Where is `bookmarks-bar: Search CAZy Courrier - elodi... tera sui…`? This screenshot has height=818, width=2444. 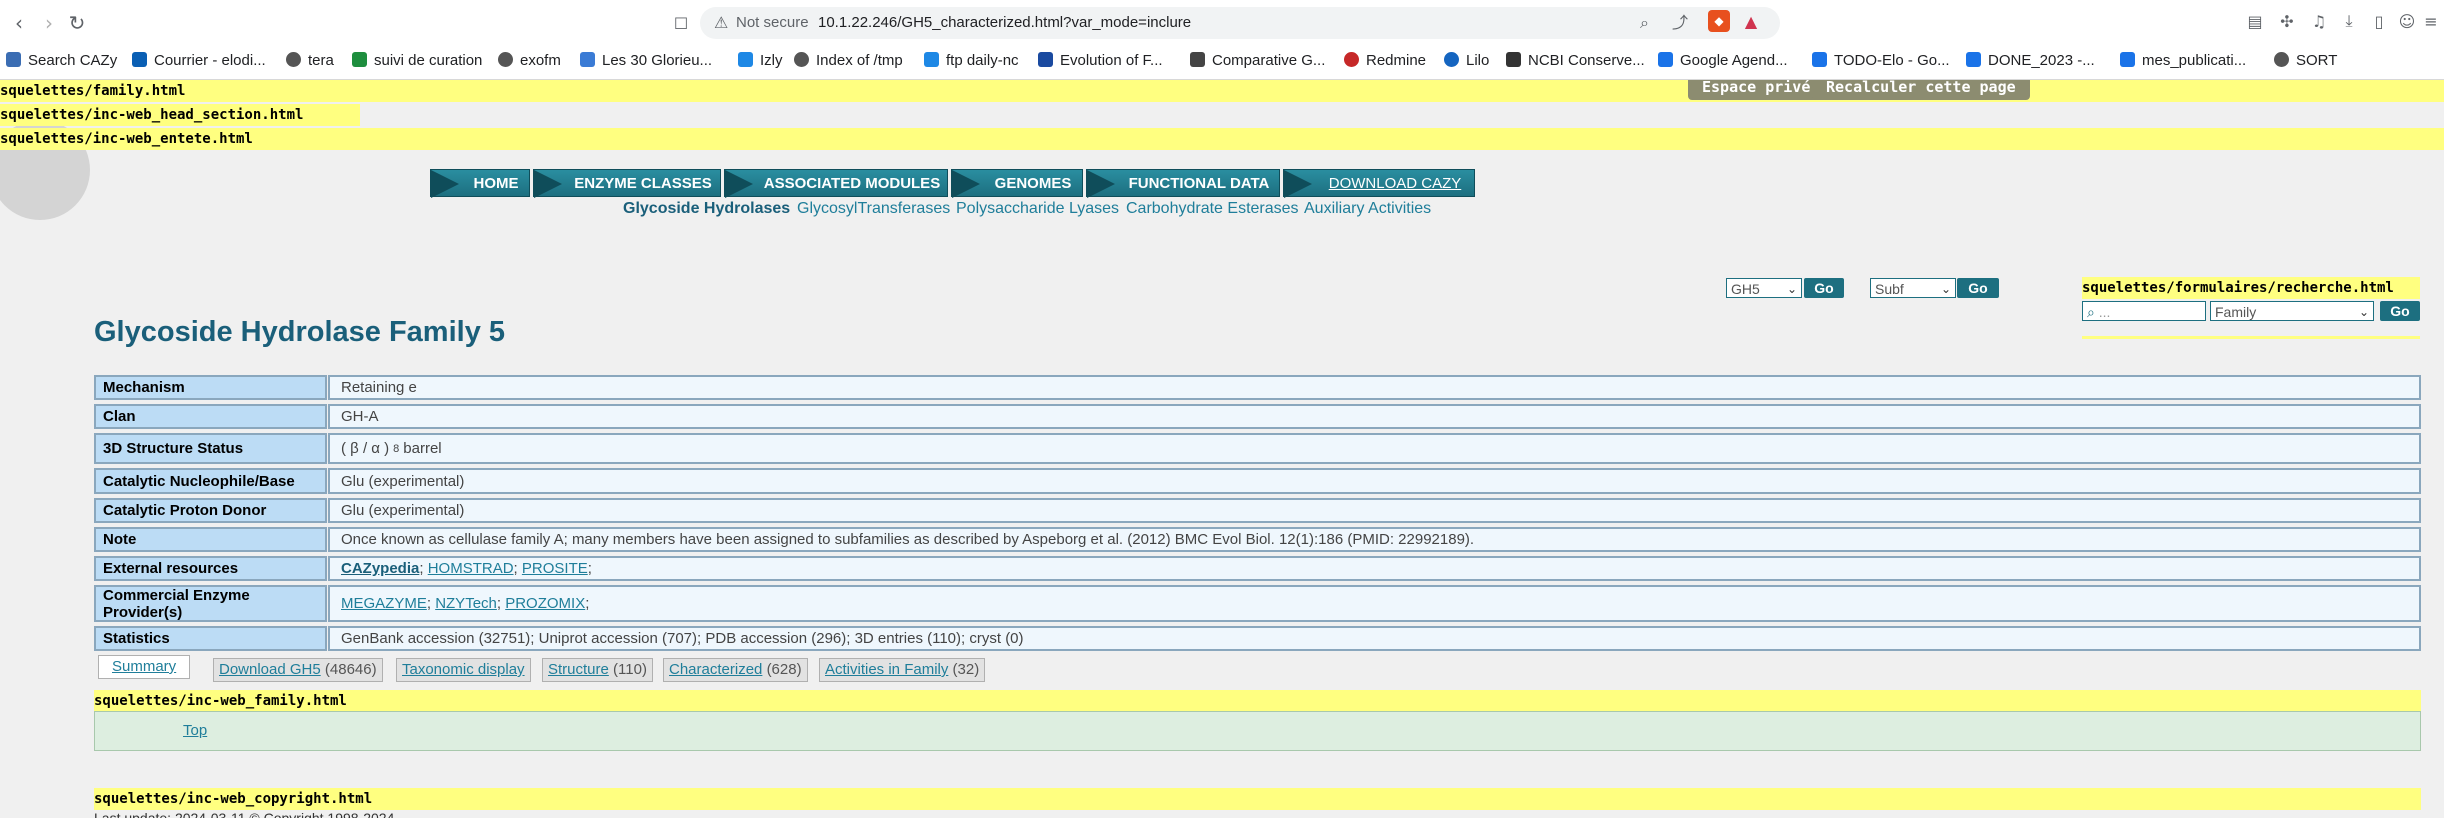 bookmarks-bar: Search CAZy Courrier - elodi... tera sui… is located at coordinates (1222, 61).